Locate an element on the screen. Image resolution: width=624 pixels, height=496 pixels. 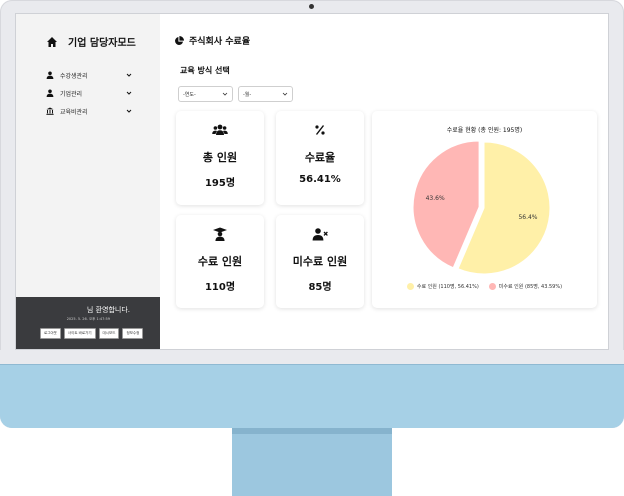
bank-icon is located at coordinates (50, 111).